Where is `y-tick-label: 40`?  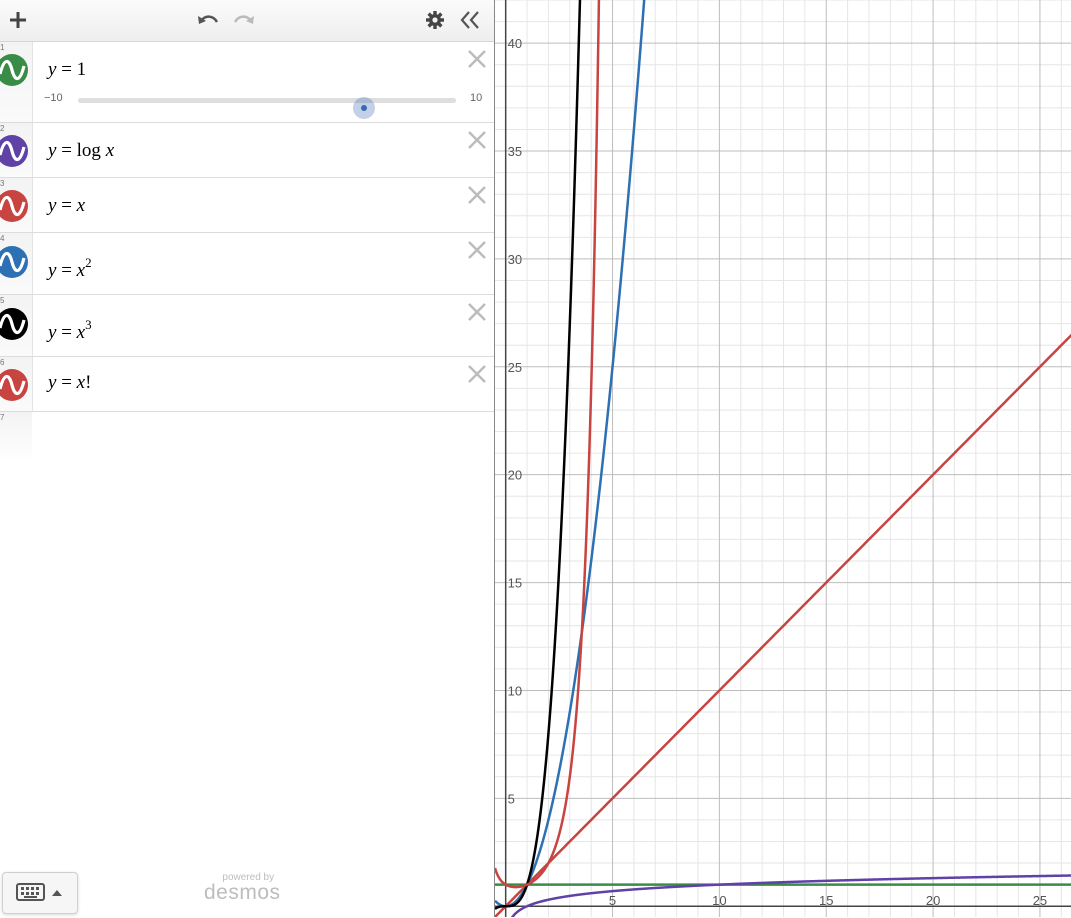 y-tick-label: 40 is located at coordinates (515, 43).